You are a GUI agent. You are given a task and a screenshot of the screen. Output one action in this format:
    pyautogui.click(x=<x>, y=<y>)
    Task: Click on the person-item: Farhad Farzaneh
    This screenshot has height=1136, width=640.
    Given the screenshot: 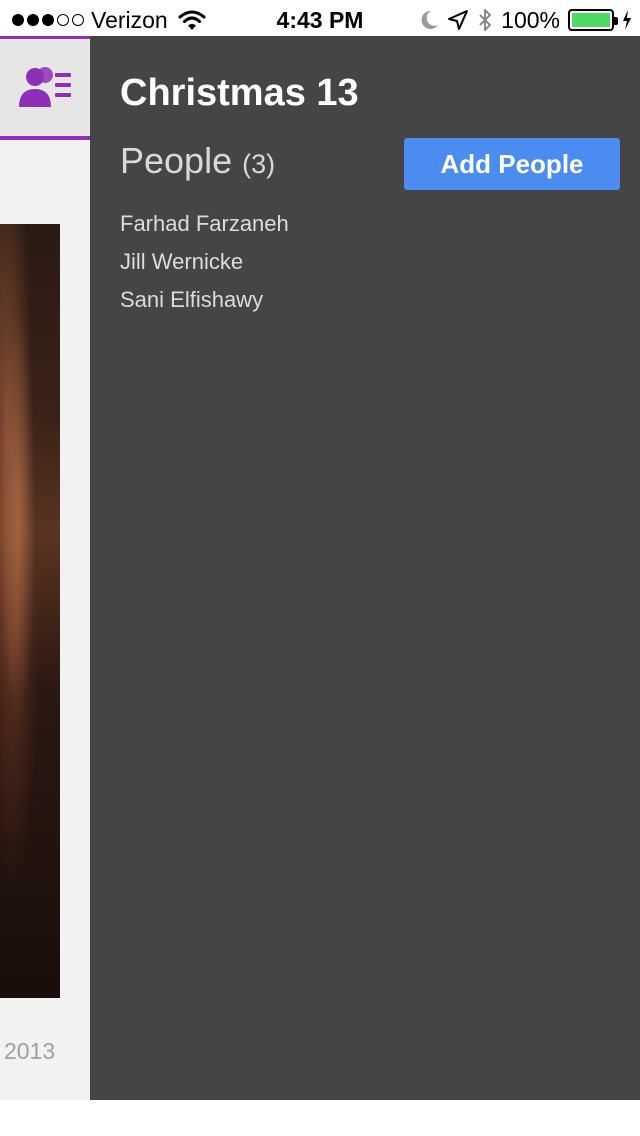 What is the action you would take?
    pyautogui.click(x=204, y=227)
    